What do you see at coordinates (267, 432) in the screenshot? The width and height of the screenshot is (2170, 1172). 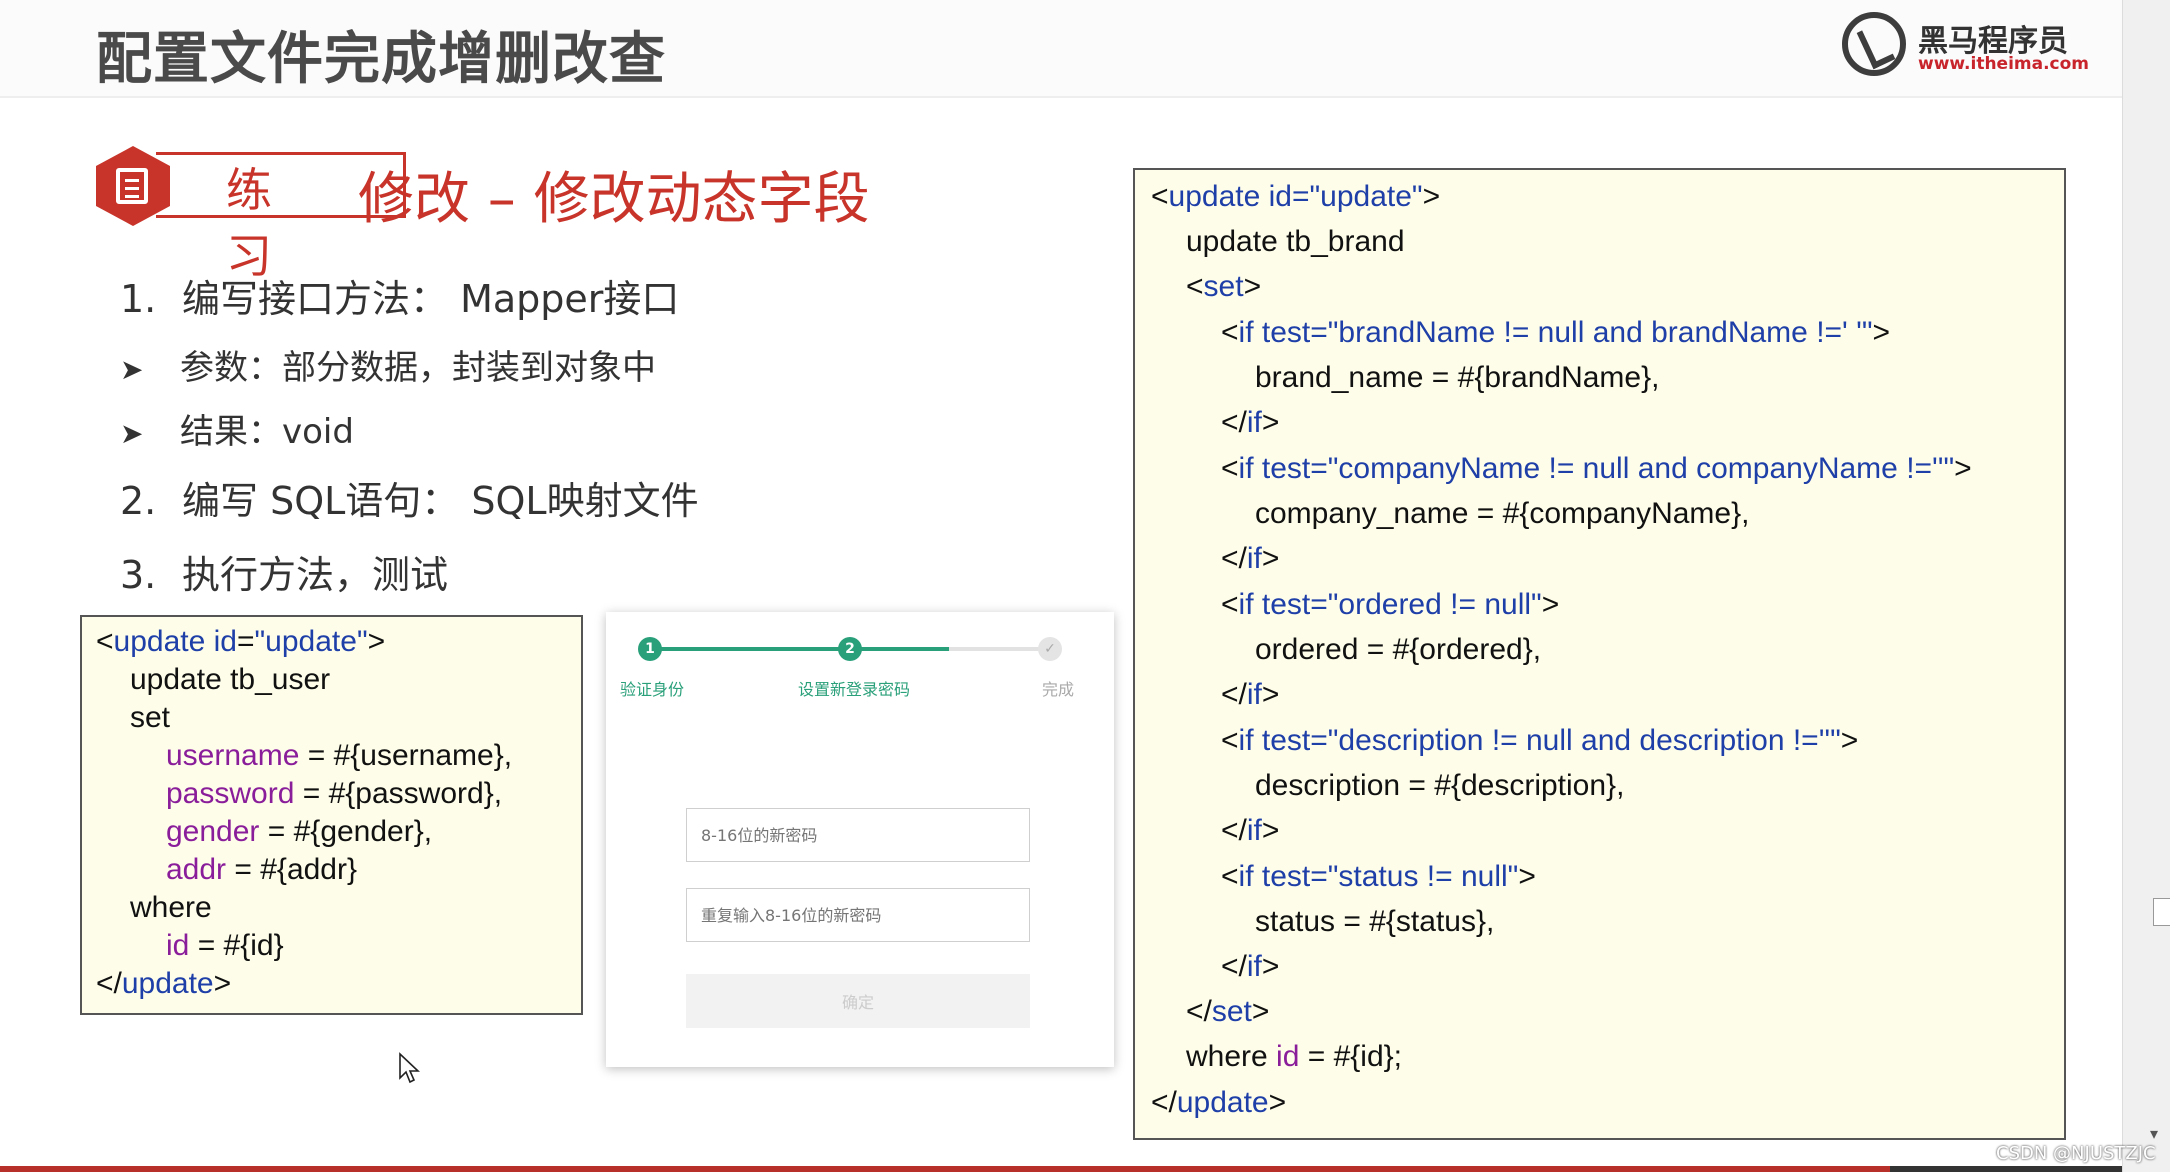 I see `bullet-text: 结果：void` at bounding box center [267, 432].